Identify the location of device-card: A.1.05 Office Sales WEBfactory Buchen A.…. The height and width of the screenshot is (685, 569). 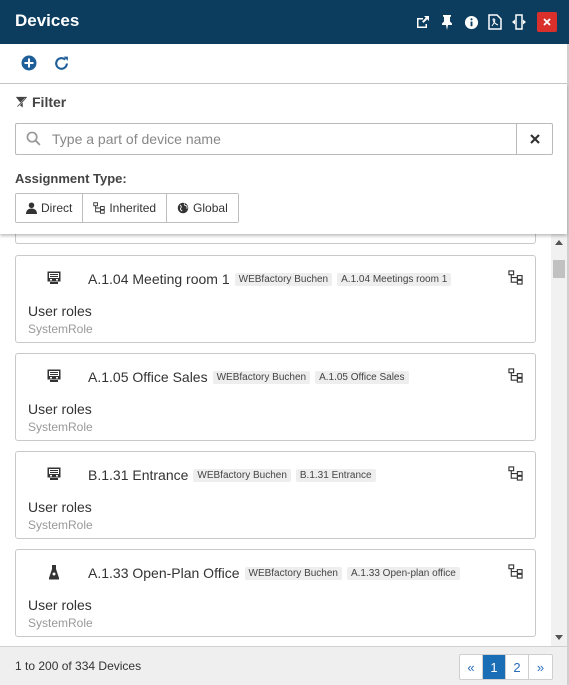
(275, 397).